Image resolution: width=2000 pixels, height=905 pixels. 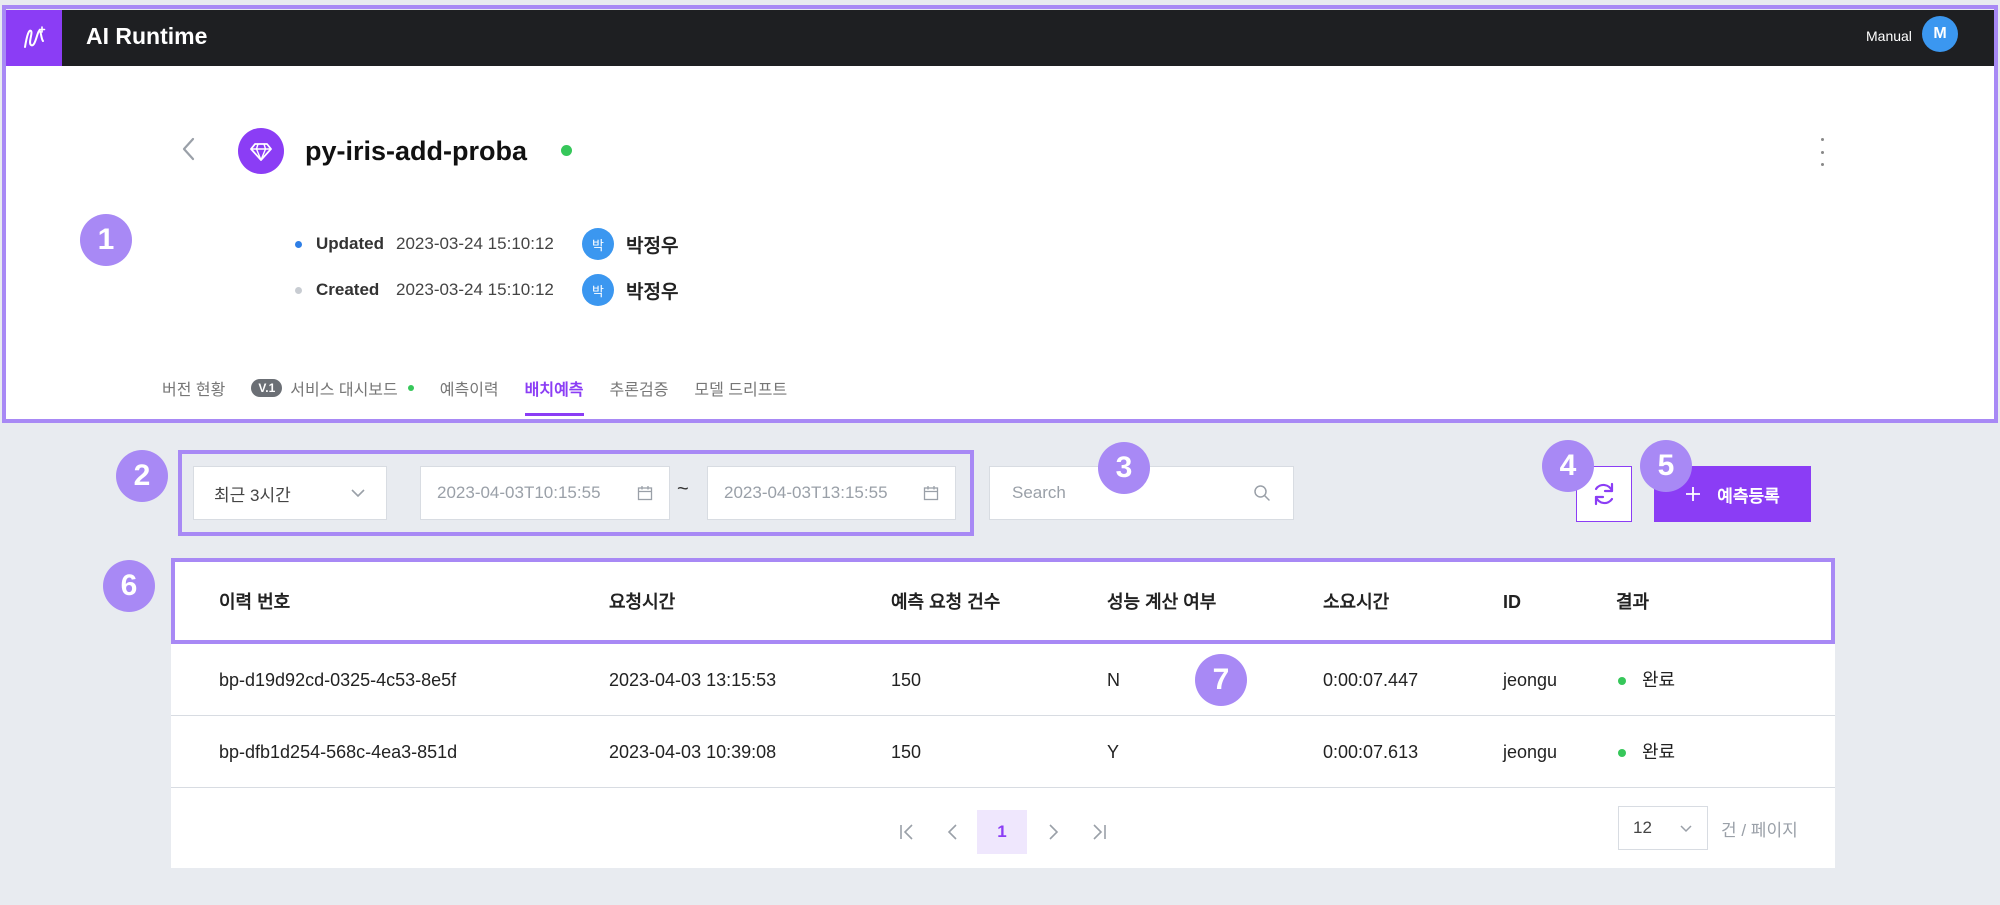 What do you see at coordinates (693, 752) in the screenshot?
I see `cell-request-time: 2023-04-03 10:39:08` at bounding box center [693, 752].